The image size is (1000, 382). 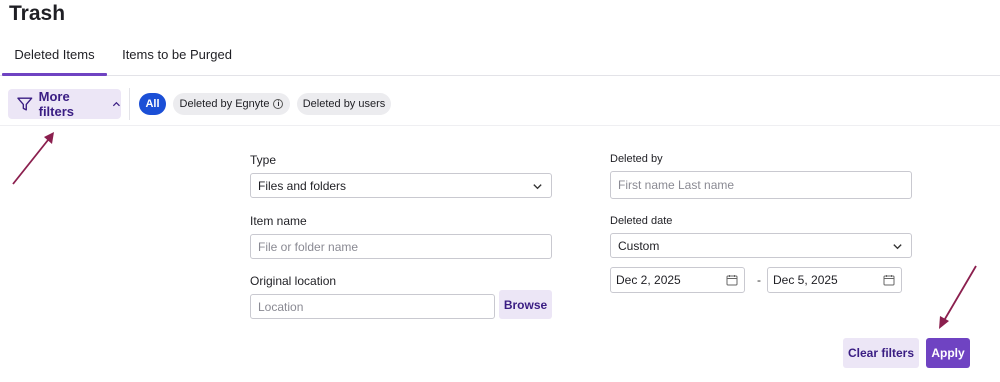 I want to click on item-name-label: Item name, so click(x=278, y=221).